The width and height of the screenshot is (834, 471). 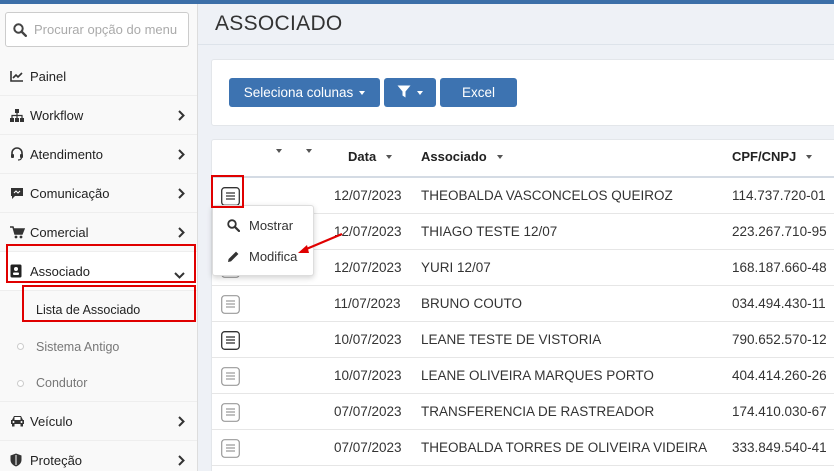 I want to click on button-label: Seleciona colunas, so click(x=298, y=92).